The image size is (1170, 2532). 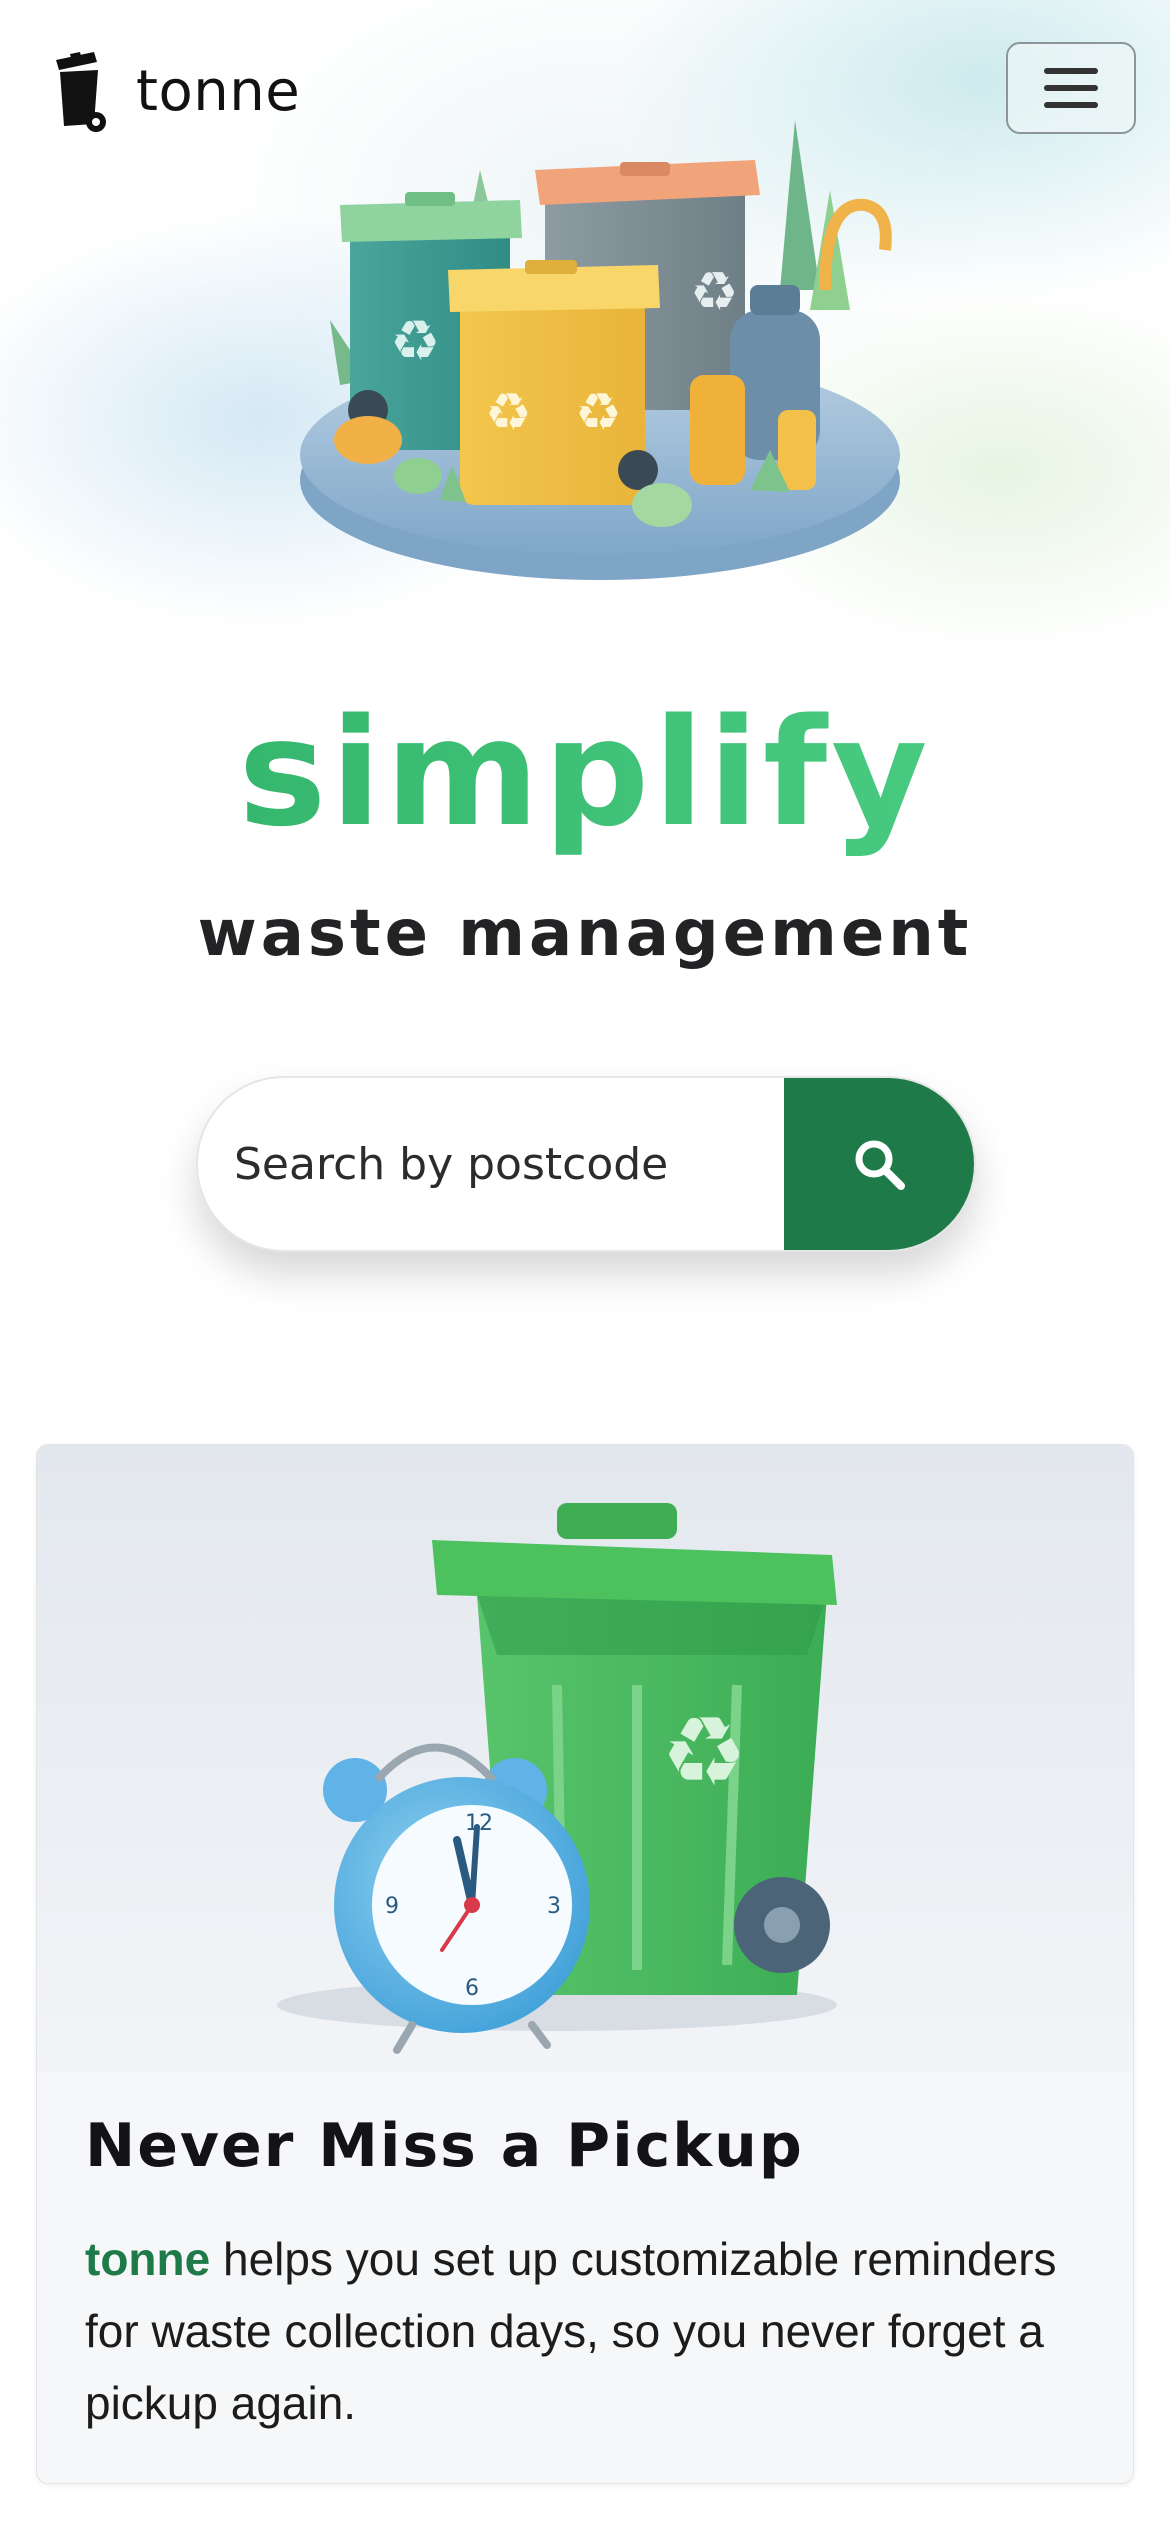 What do you see at coordinates (585, 934) in the screenshot?
I see `hero-subheadline: waste management` at bounding box center [585, 934].